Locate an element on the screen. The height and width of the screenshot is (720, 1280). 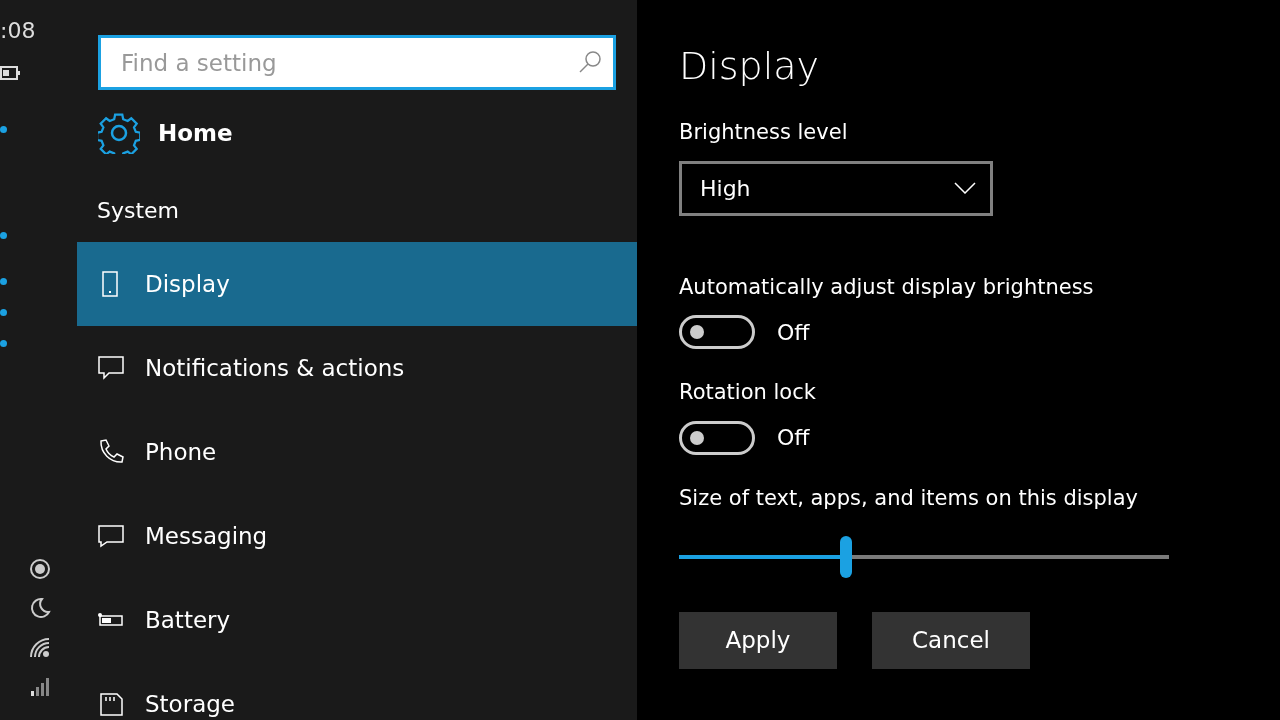
message-icon is located at coordinates (111, 536).